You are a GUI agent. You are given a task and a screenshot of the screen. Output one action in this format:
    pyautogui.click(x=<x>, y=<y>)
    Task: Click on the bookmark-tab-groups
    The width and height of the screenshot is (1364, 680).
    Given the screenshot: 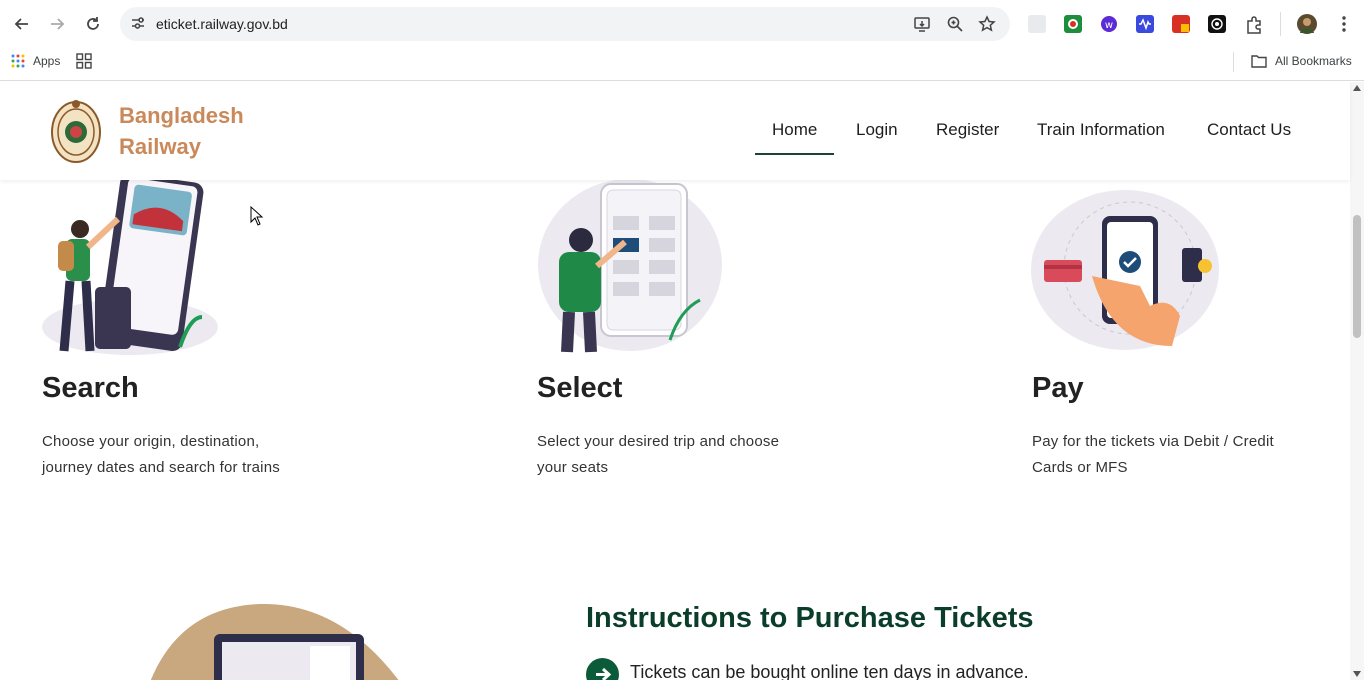 What is the action you would take?
    pyautogui.click(x=84, y=61)
    